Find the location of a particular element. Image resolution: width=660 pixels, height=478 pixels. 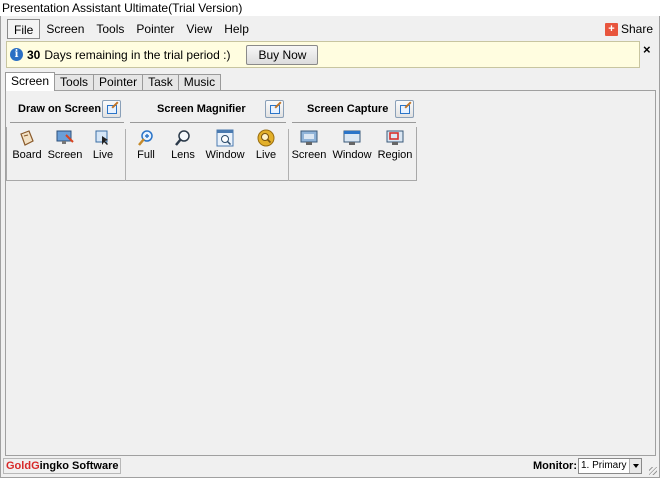

magnifier-icon is located at coordinates (183, 138).